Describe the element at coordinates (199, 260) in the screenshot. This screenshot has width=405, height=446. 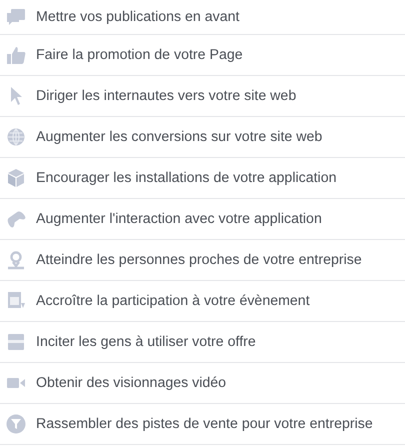
I see `objective-label: Atteindre les personnes proches de votre entreprise` at that location.